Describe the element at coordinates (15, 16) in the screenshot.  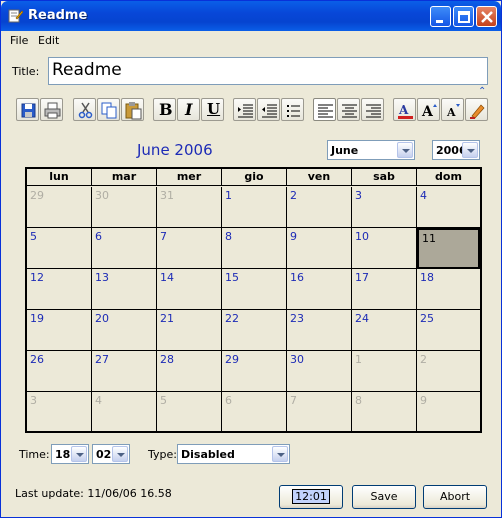
I see `notes-app-icon` at that location.